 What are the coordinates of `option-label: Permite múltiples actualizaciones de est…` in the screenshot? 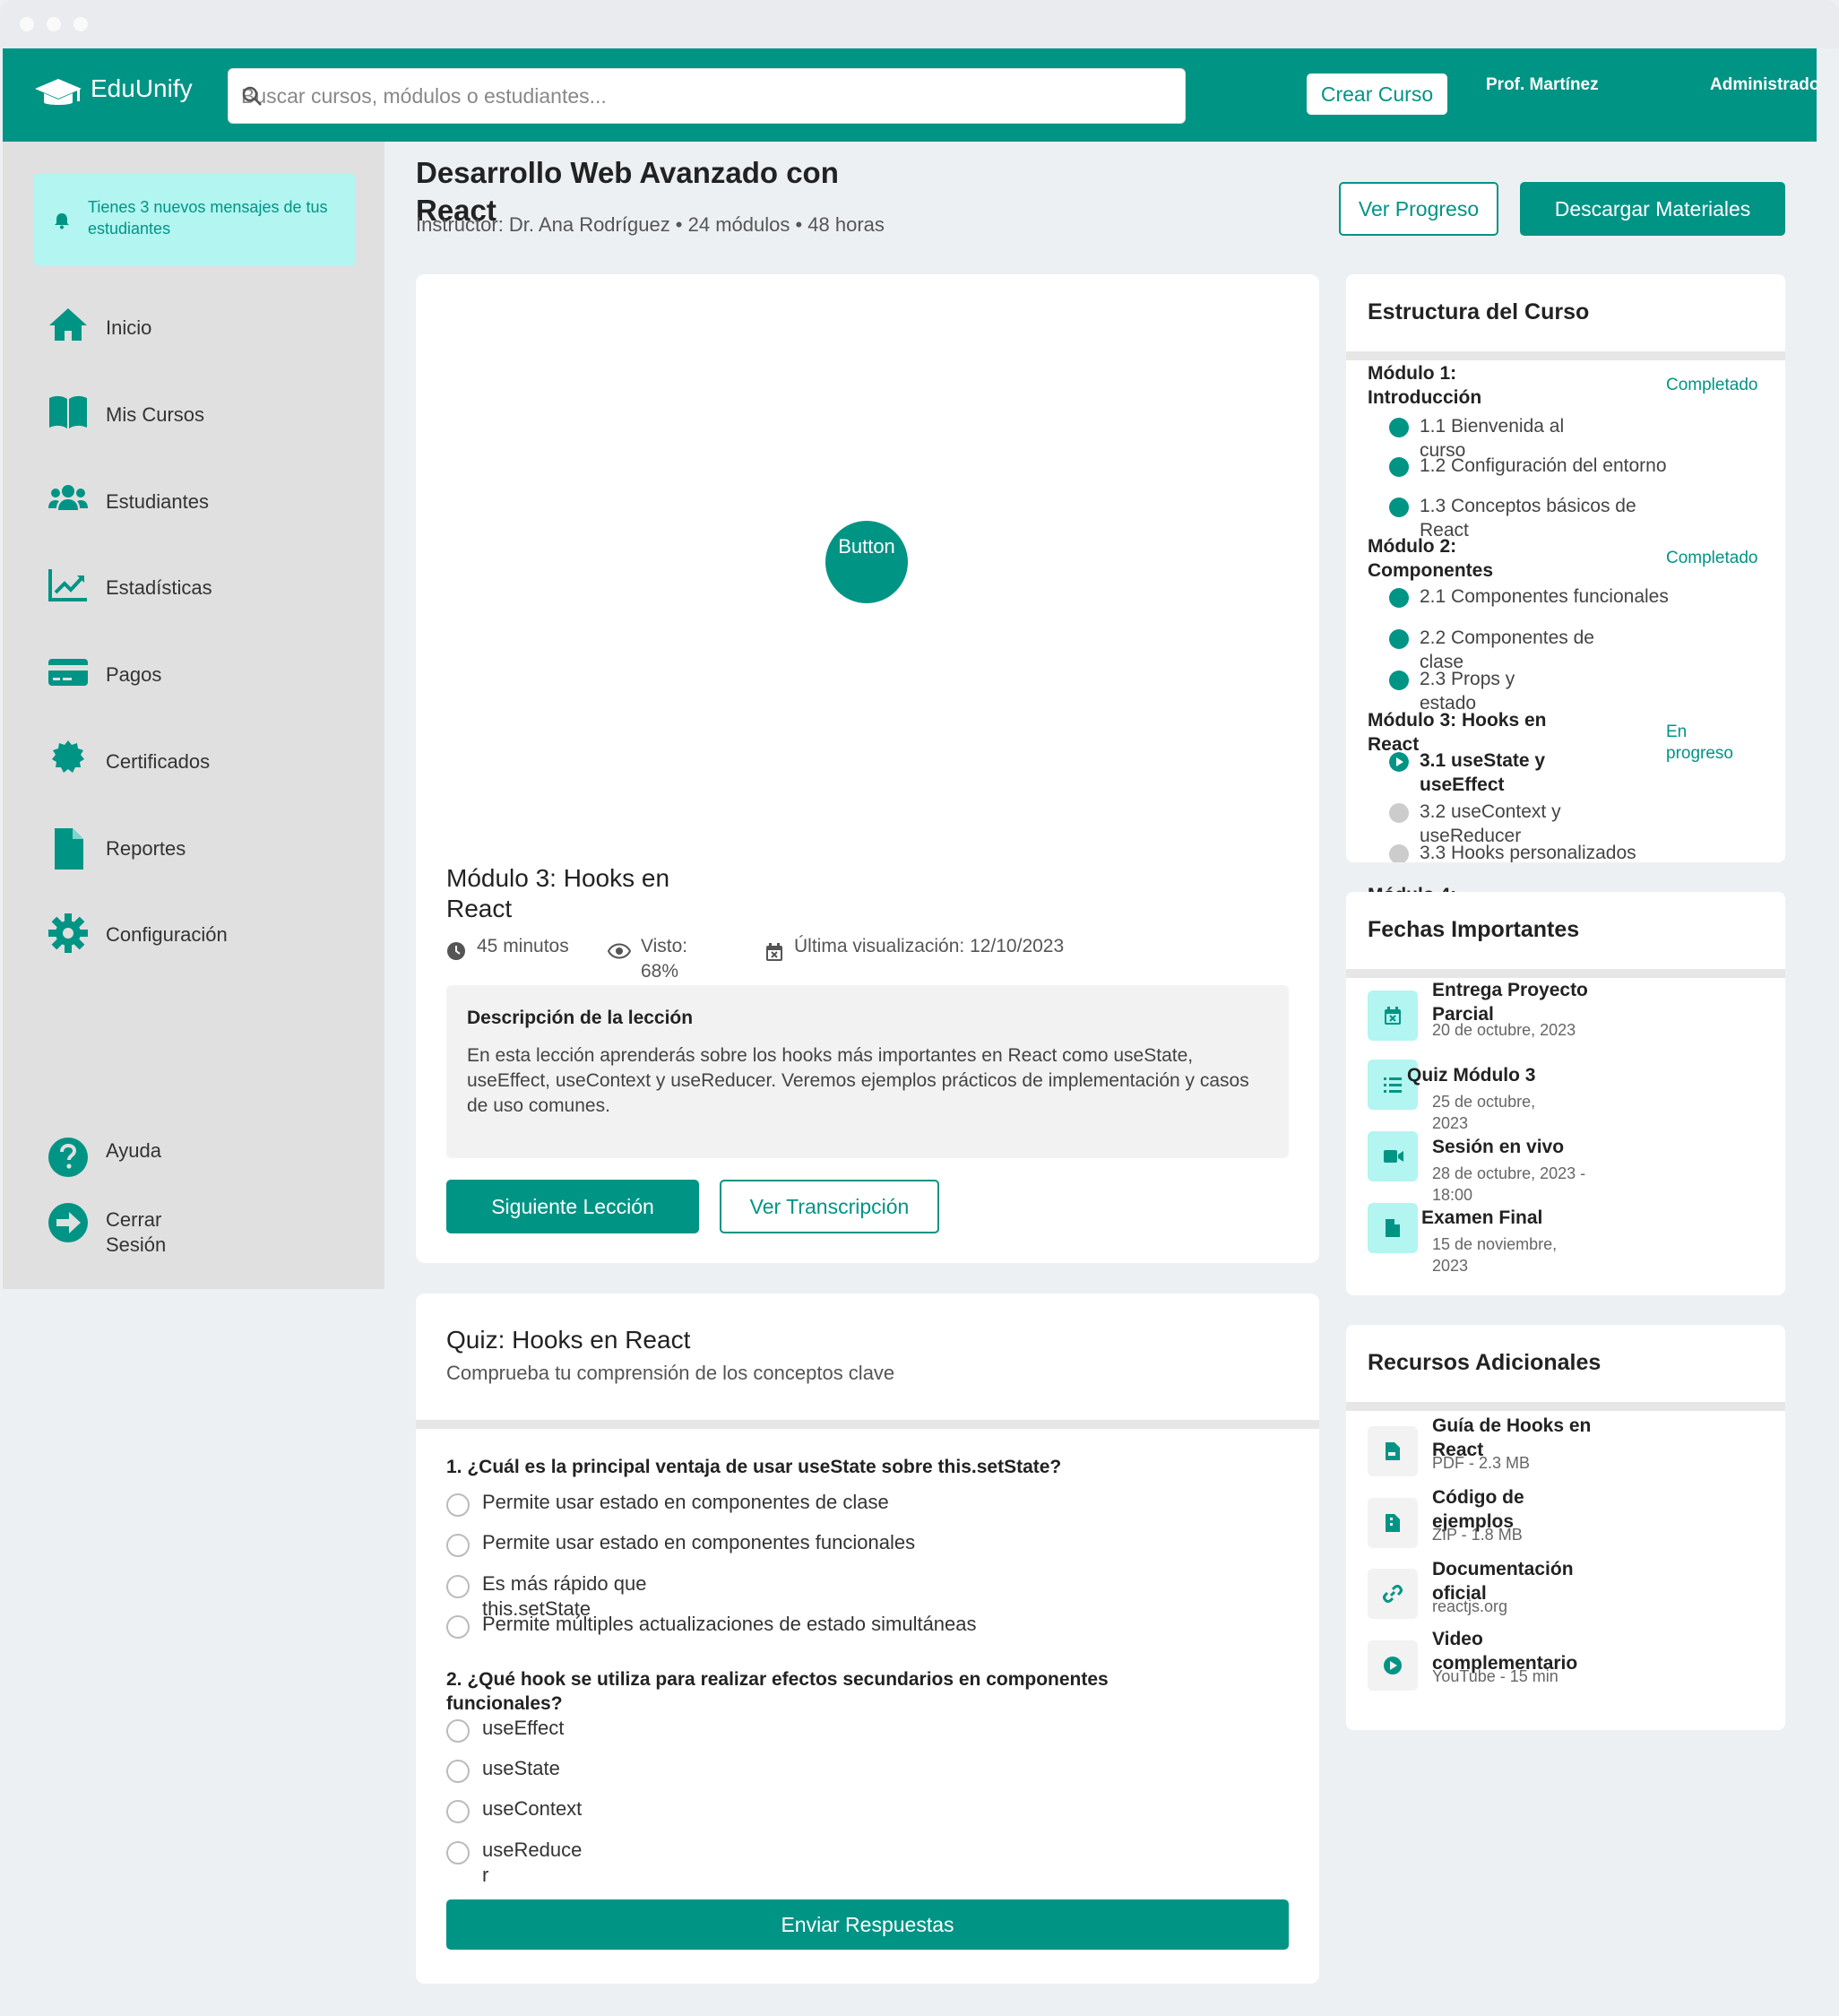 It's located at (730, 1624).